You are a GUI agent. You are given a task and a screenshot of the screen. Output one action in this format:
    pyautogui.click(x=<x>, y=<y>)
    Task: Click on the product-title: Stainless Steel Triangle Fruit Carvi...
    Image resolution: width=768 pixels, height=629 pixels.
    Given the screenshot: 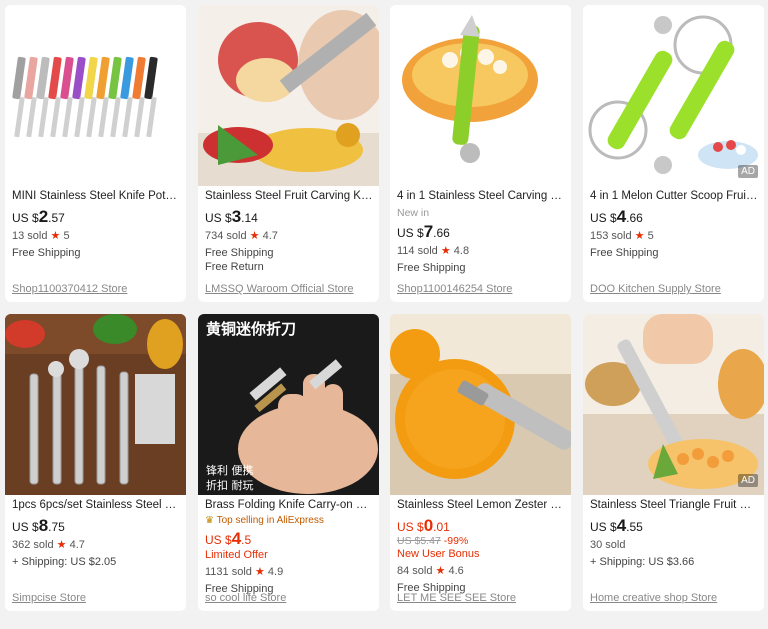 What is the action you would take?
    pyautogui.click(x=674, y=505)
    